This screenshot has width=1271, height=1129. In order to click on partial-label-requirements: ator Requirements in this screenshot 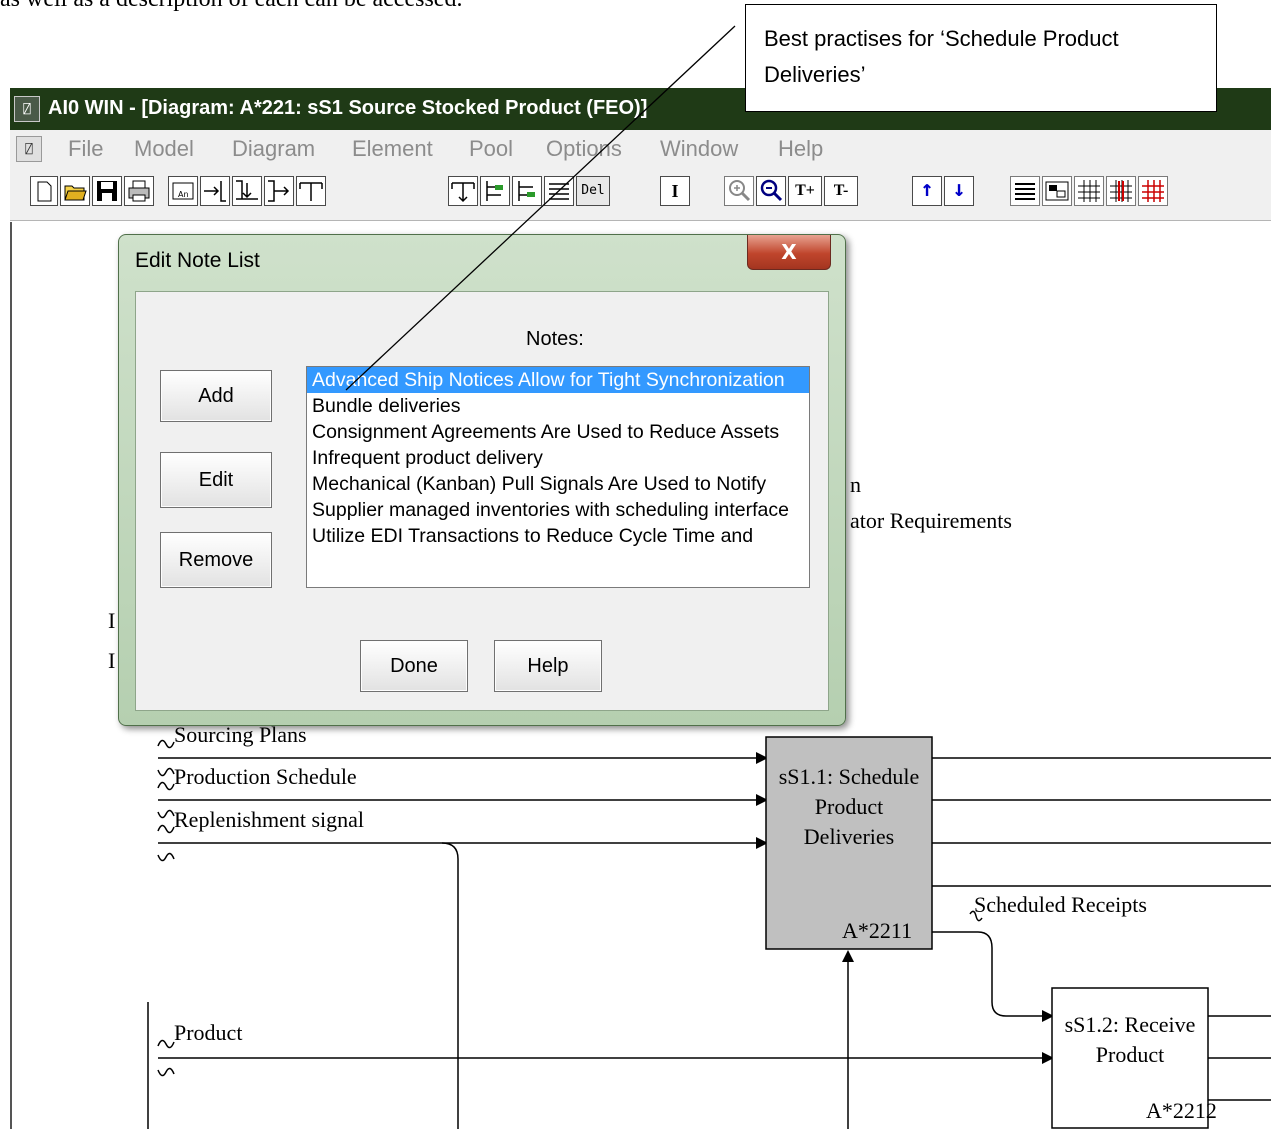, I will do `click(931, 520)`.